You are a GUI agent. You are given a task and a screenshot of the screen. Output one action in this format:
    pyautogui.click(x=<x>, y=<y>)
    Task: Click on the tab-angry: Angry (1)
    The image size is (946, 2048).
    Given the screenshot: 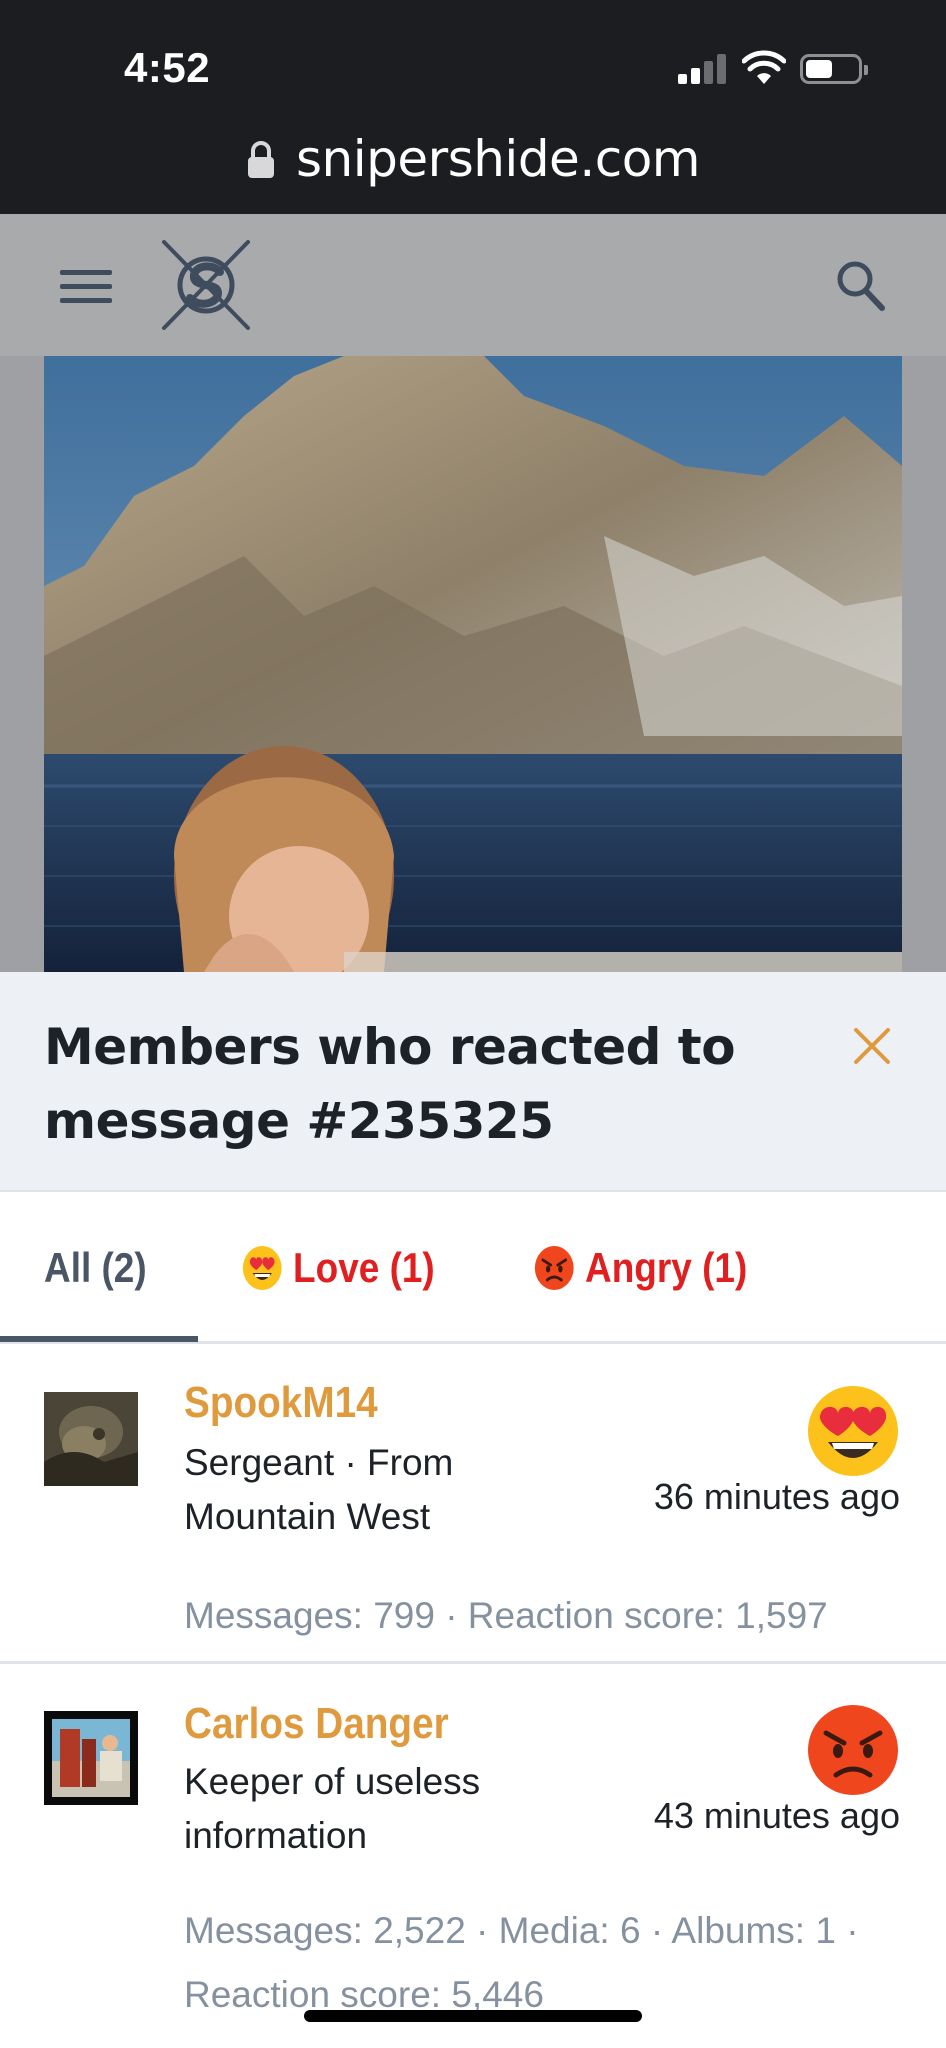 What is the action you would take?
    pyautogui.click(x=640, y=1268)
    